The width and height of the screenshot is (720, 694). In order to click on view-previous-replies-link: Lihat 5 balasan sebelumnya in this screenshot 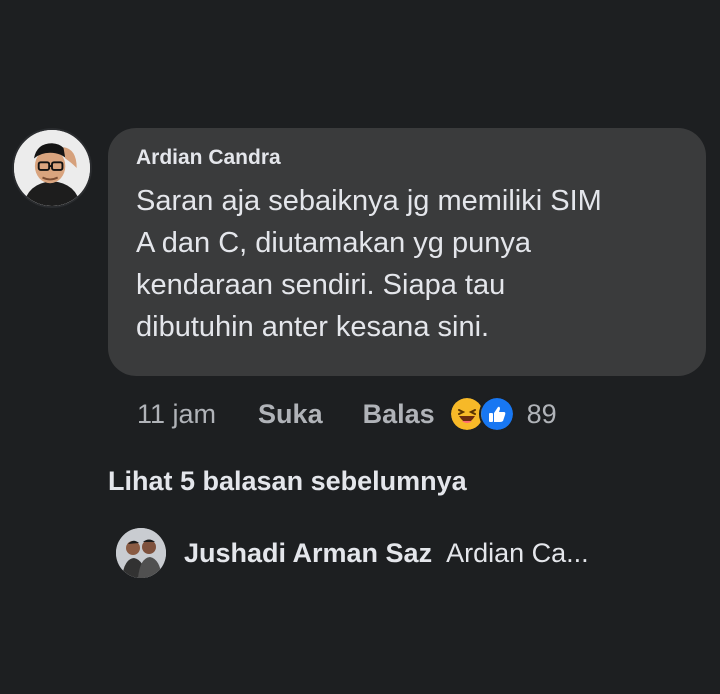, I will do `click(287, 481)`.